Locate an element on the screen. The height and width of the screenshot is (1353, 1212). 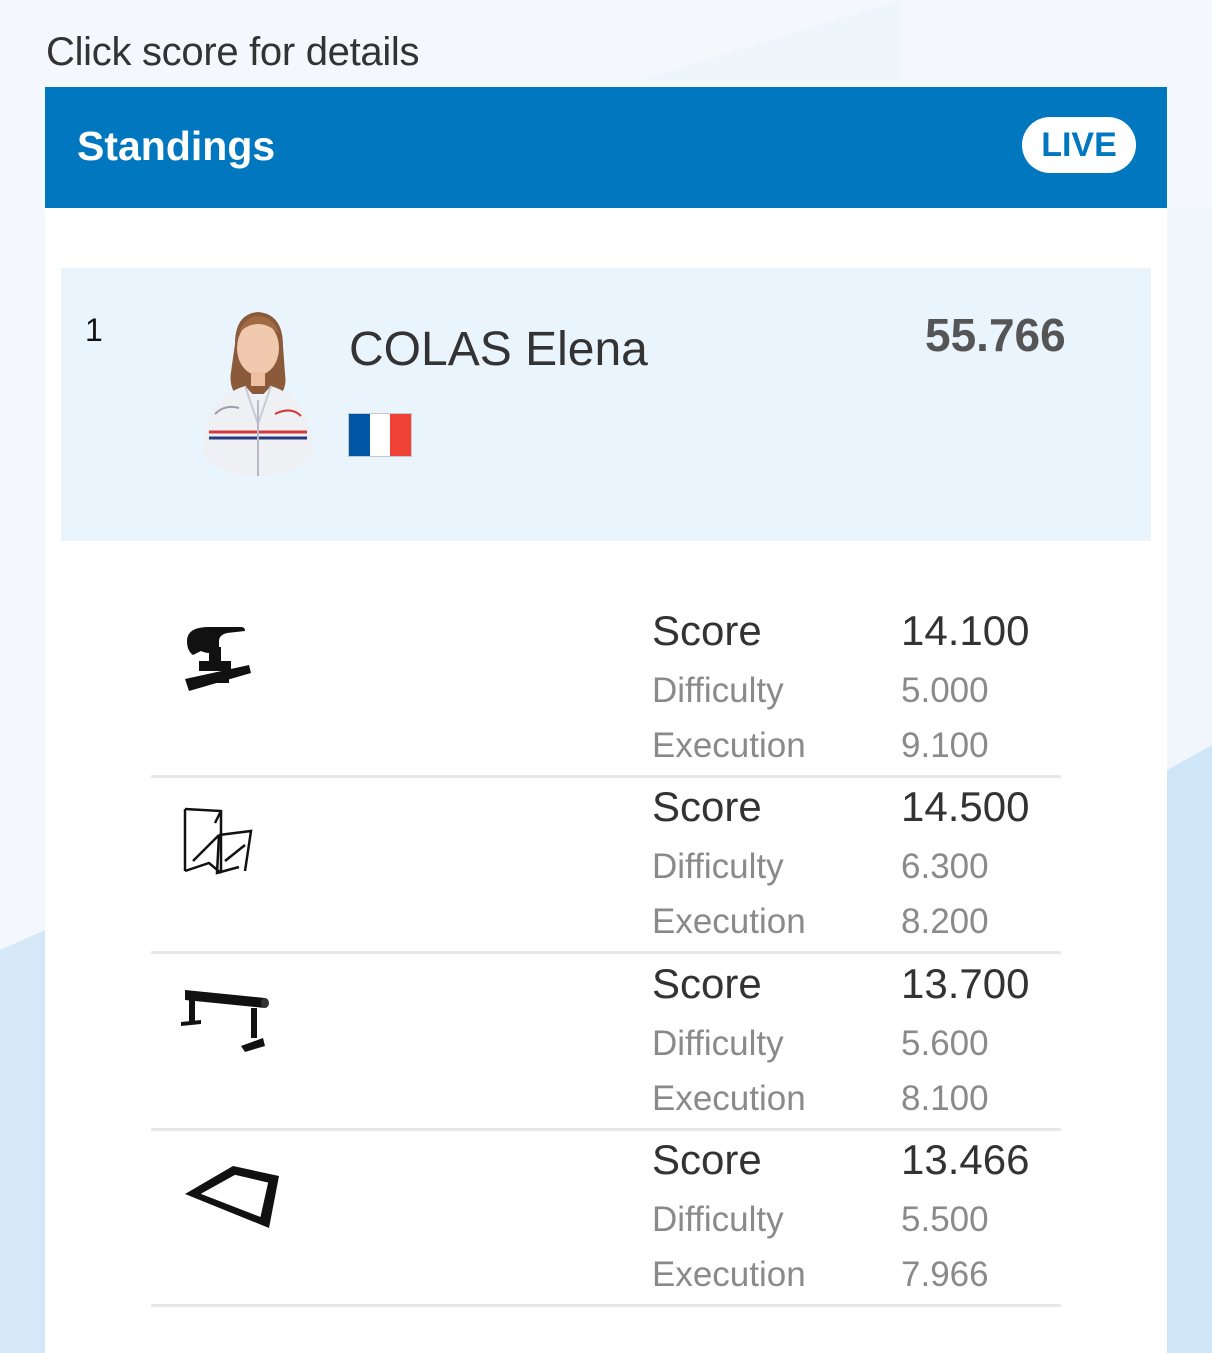
flag-stripe-white is located at coordinates (380, 435).